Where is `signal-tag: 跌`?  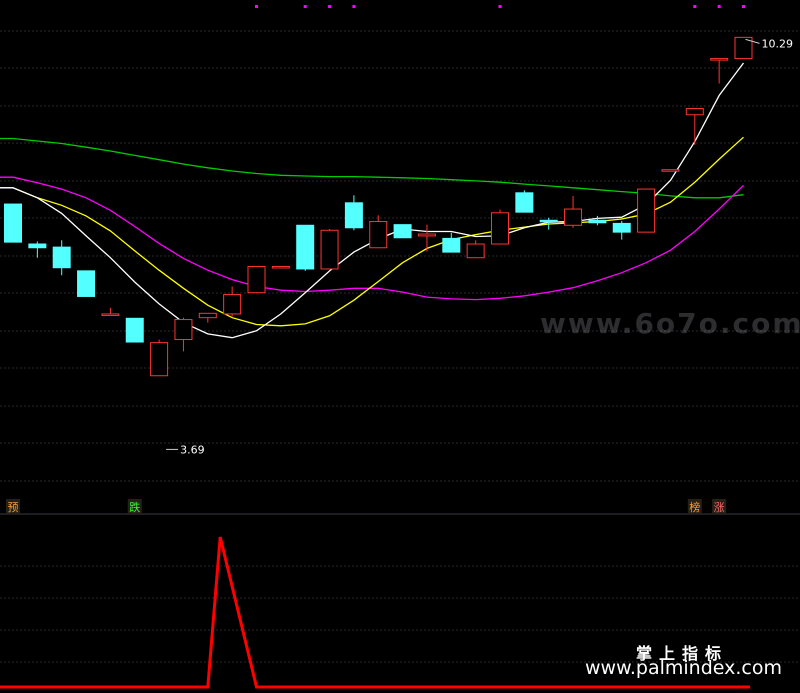 signal-tag: 跌 is located at coordinates (134, 507).